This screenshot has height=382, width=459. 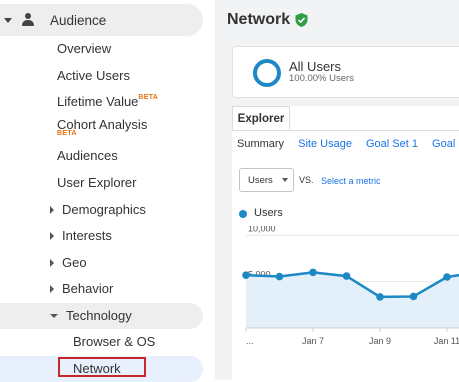 I want to click on sidebar-group-interests: Interests, so click(x=81, y=235).